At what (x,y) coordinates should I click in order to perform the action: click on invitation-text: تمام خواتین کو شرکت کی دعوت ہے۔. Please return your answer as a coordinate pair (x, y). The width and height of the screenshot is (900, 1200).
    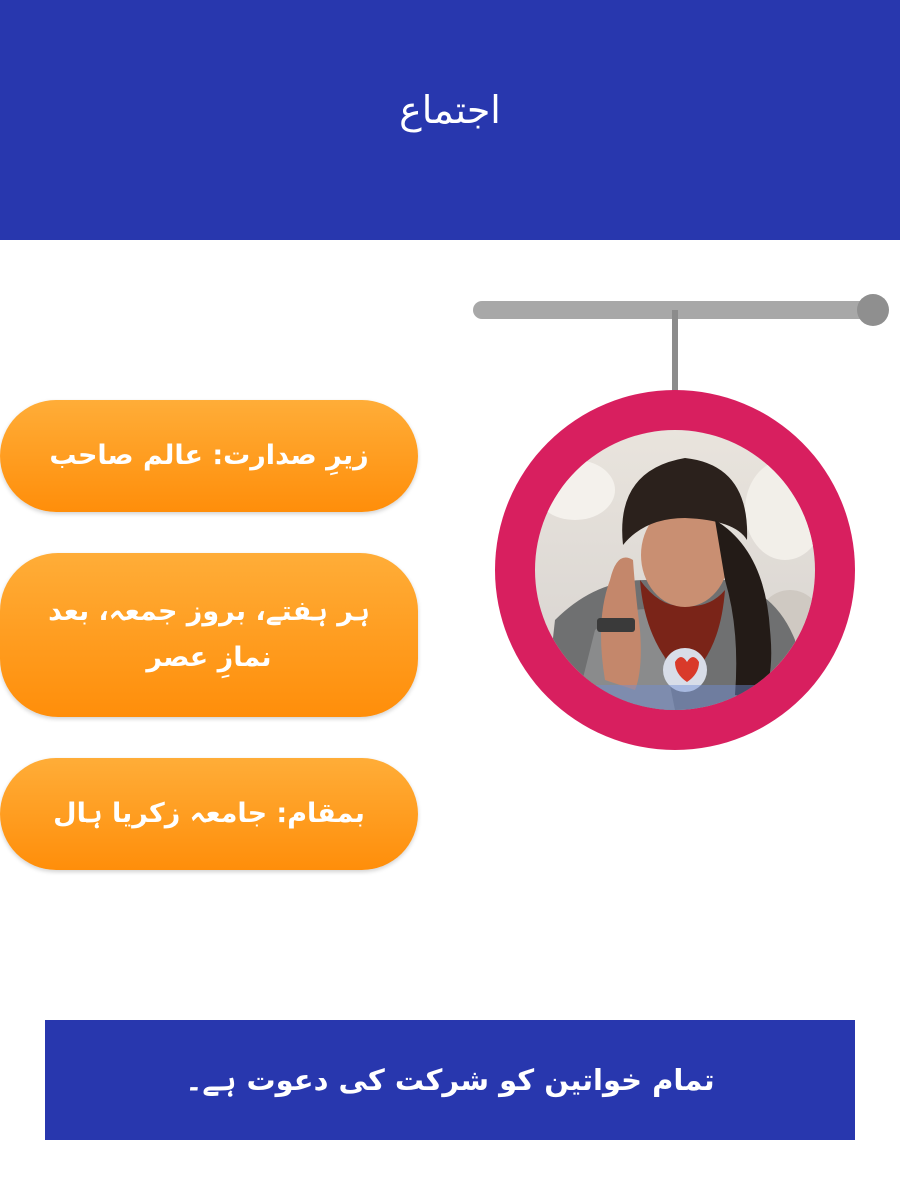
    Looking at the image, I should click on (450, 1080).